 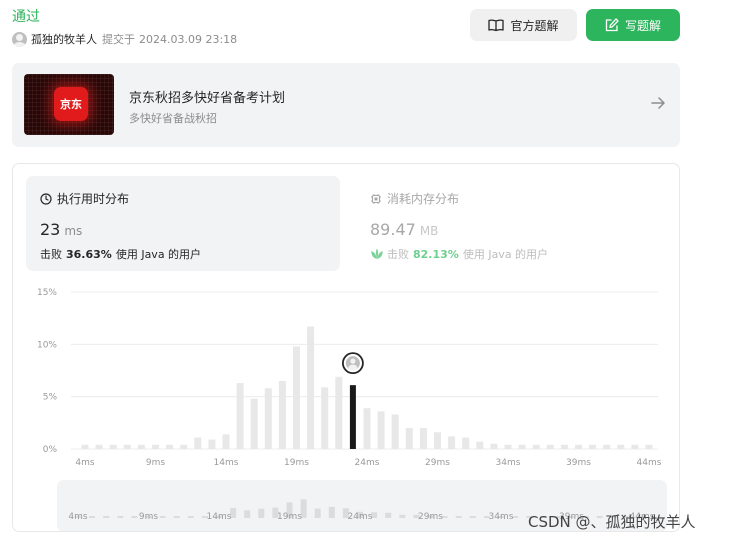 I want to click on promo-banner: 京东 京东秋招多快好省备考计划 多快好省备战秋招, so click(x=346, y=105).